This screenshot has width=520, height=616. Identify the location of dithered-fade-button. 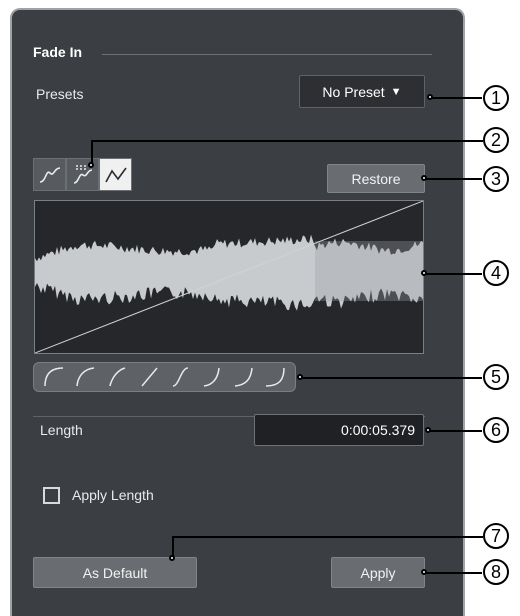
(82, 174).